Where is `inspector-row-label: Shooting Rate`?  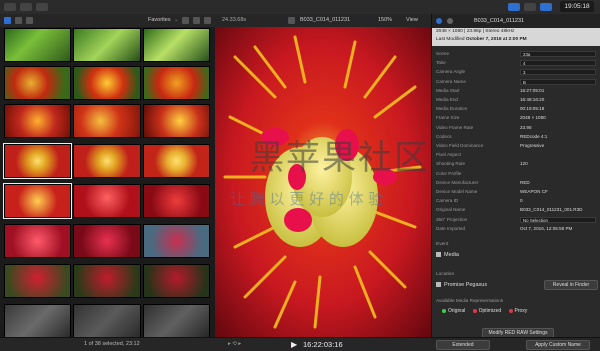
inspector-row-label: Shooting Rate is located at coordinates (451, 164).